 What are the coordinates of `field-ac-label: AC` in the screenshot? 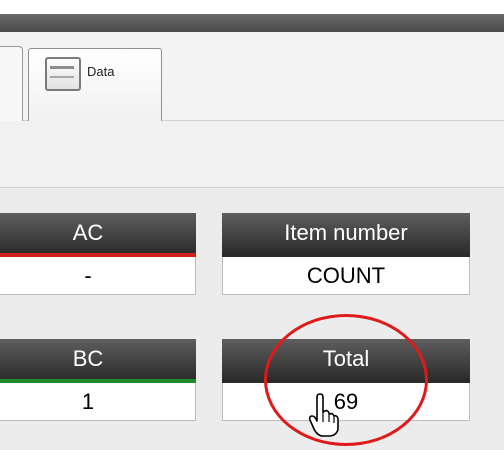 It's located at (98, 233).